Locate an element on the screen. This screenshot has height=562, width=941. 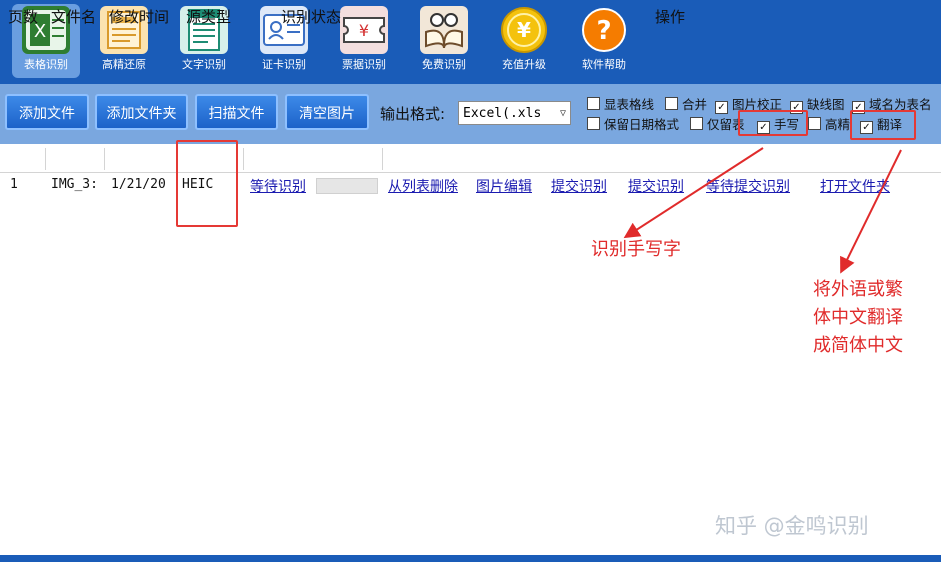
watermark: 知乎 @金鸣识别 is located at coordinates (792, 526).